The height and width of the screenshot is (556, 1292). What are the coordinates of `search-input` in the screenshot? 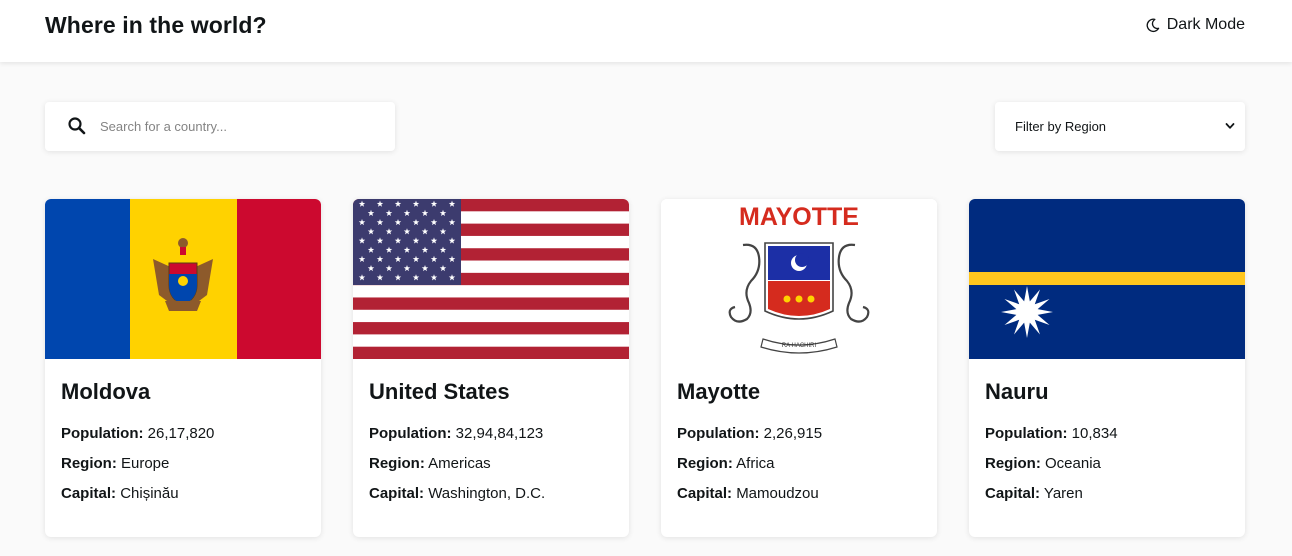 It's located at (240, 126).